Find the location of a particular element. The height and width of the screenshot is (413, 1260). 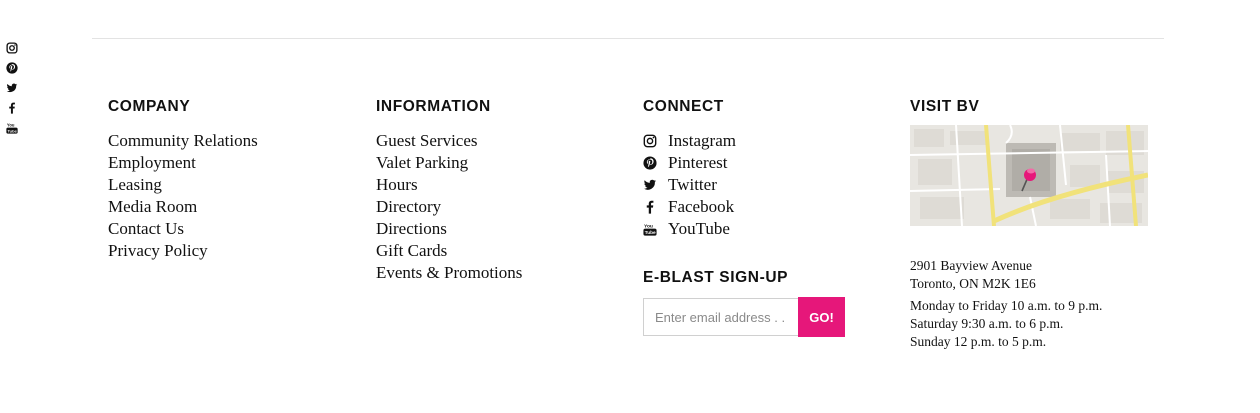

connect-pinterest-label: Pinterest is located at coordinates (698, 162).